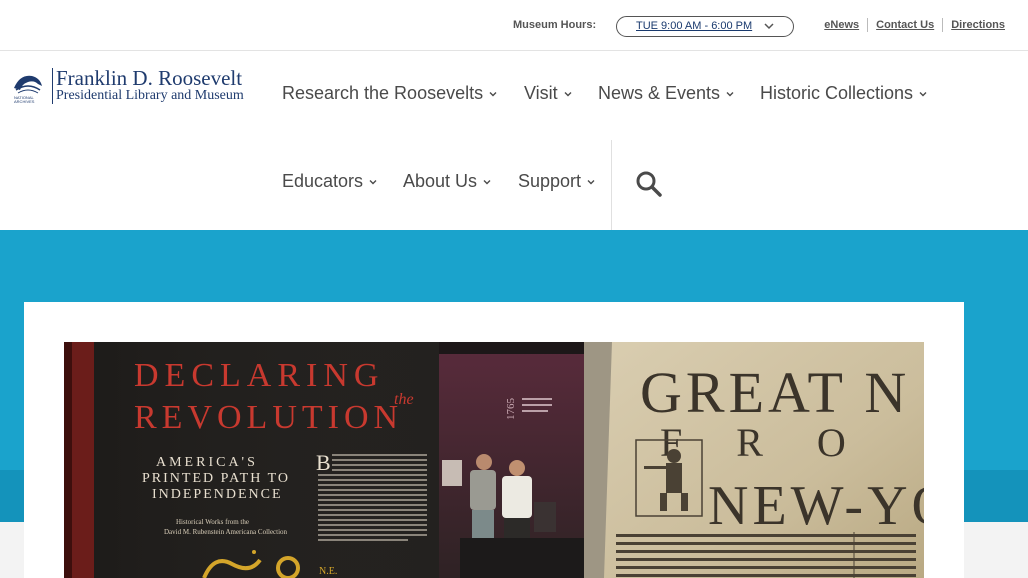  I want to click on museum-hours-value: TUE 9:00 AM - 6:00 PM, so click(694, 26).